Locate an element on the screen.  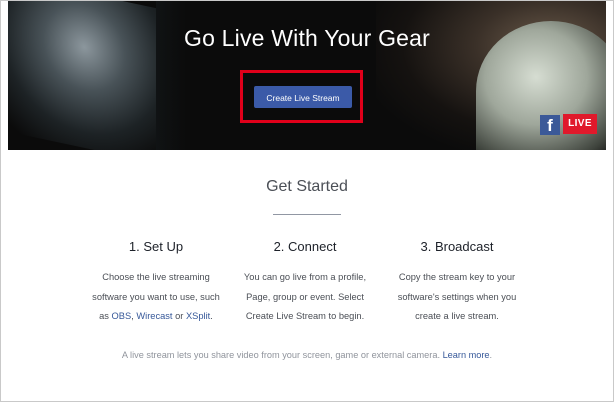
live-badge: LIVE is located at coordinates (580, 124).